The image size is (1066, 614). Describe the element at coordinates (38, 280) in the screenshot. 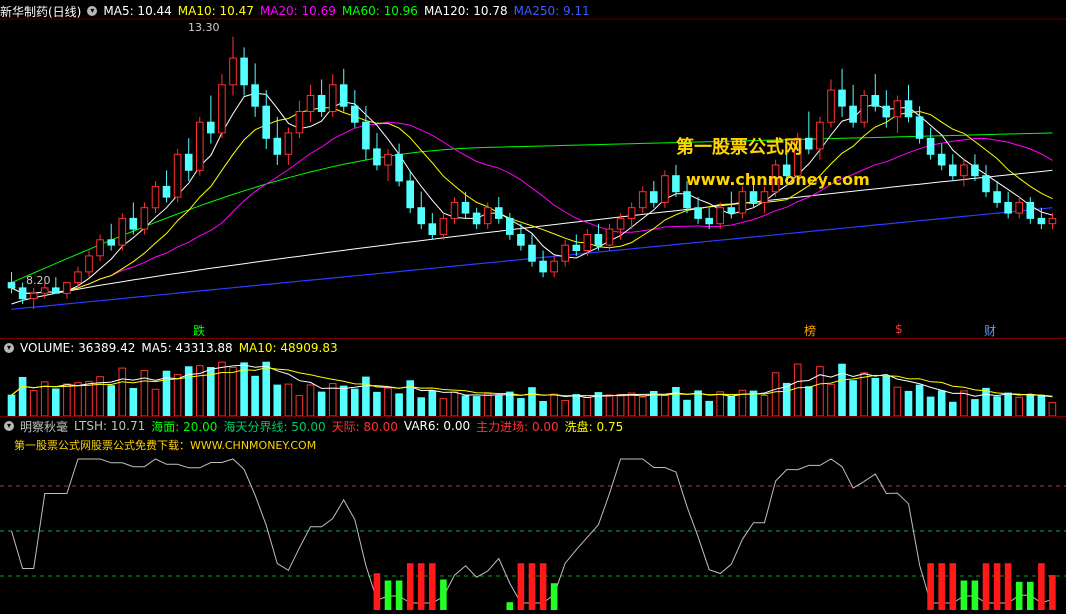

I see `low-price-label: 8.20` at that location.